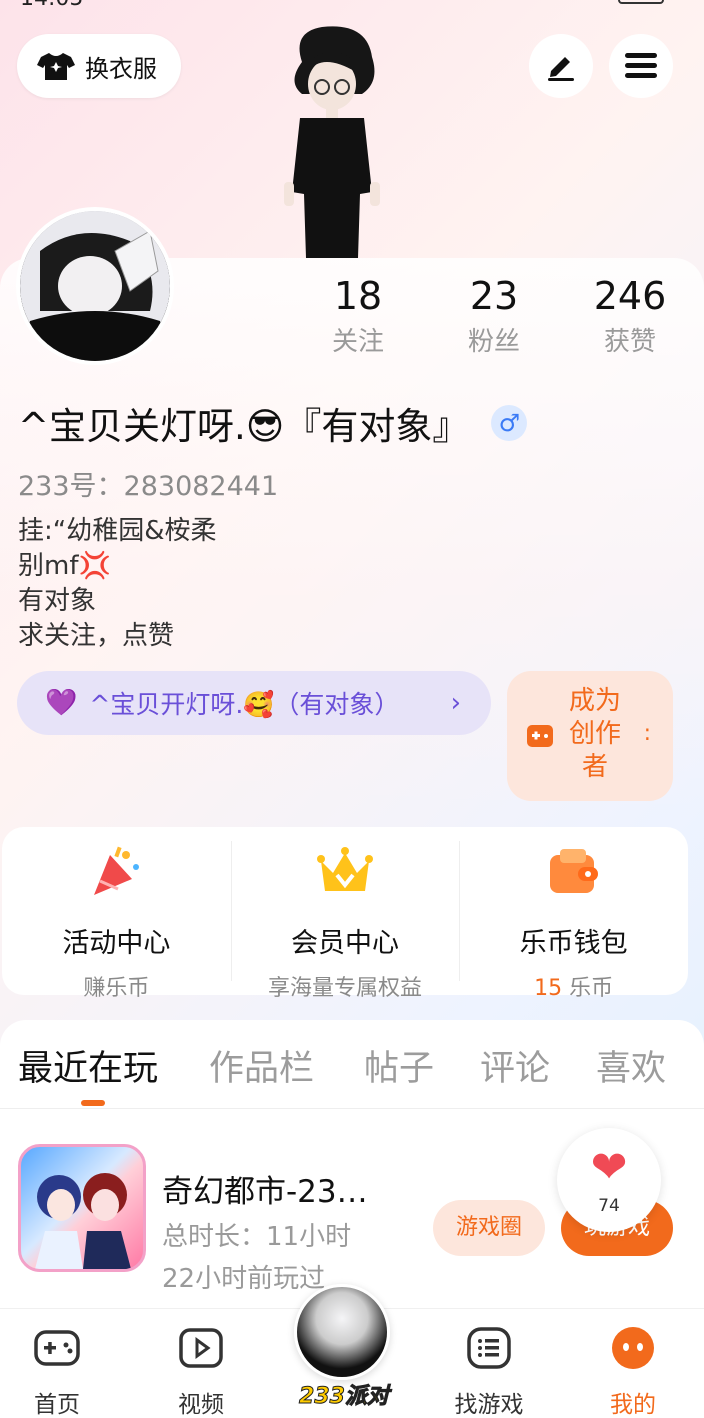 This screenshot has width=704, height=1418. Describe the element at coordinates (88, 1065) in the screenshot. I see `tab-recent: 最近在玩` at that location.